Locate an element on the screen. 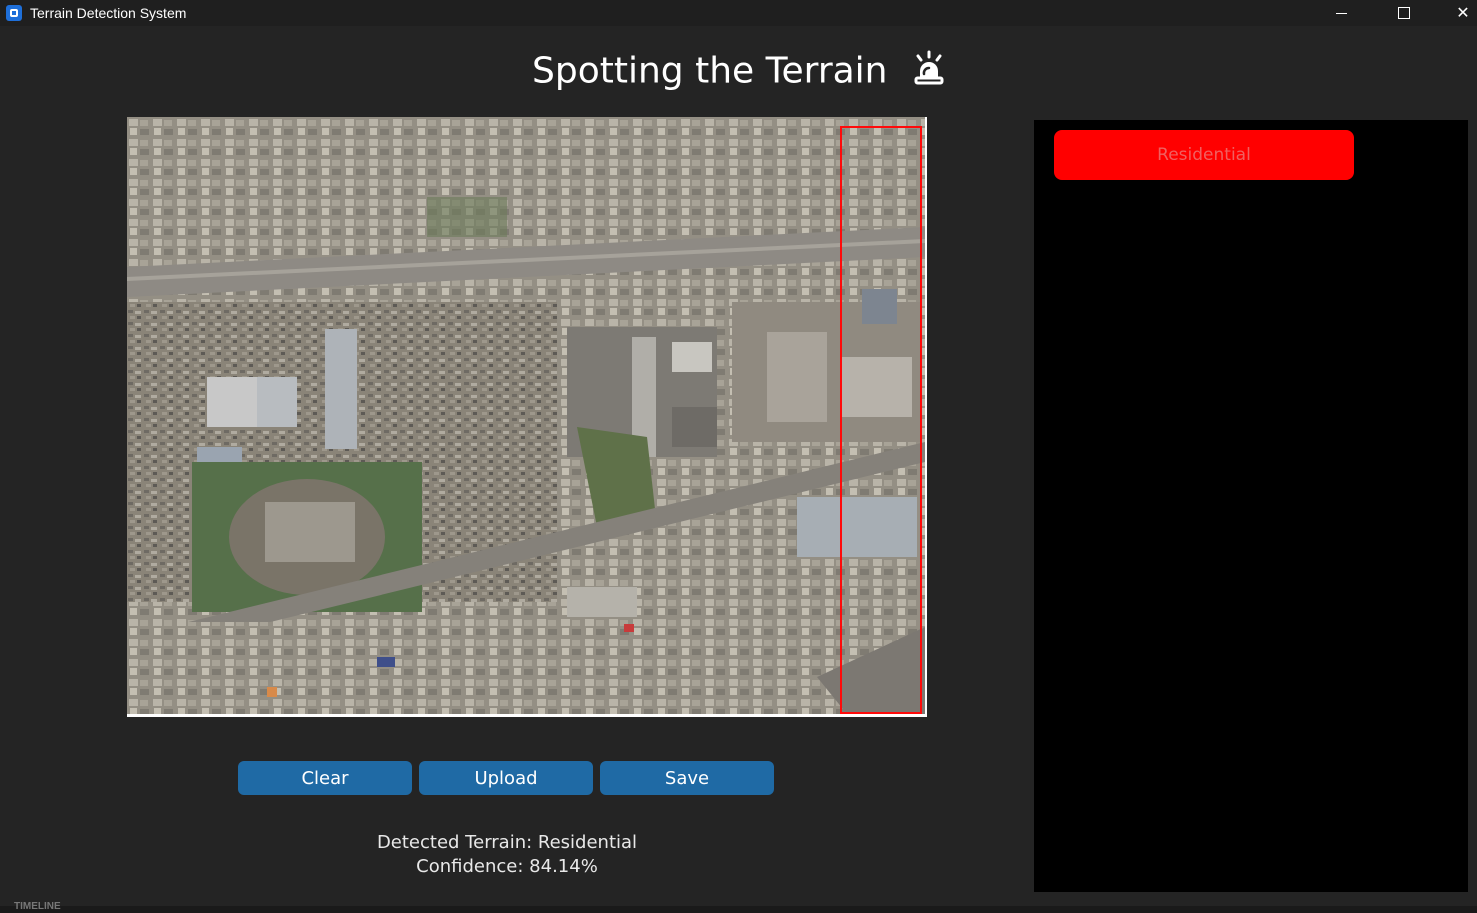 The image size is (1477, 913). page-title: Spotting the Terrain is located at coordinates (738, 72).